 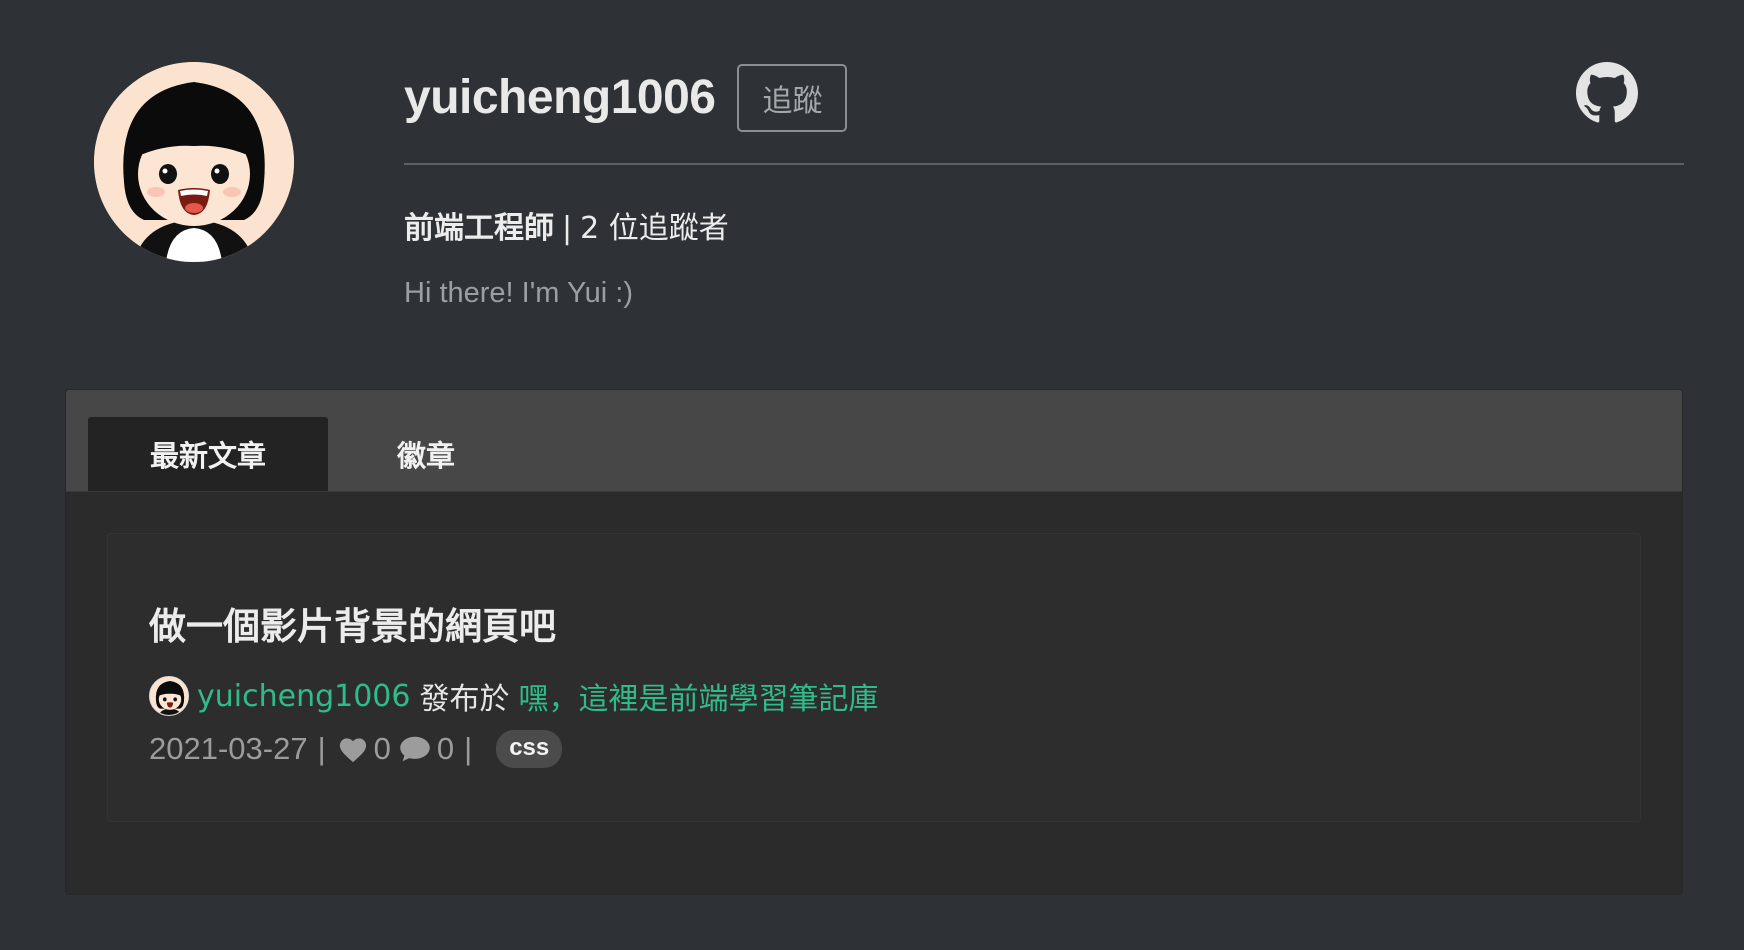 What do you see at coordinates (1044, 98) in the screenshot?
I see `name-row: yuicheng1006 追蹤` at bounding box center [1044, 98].